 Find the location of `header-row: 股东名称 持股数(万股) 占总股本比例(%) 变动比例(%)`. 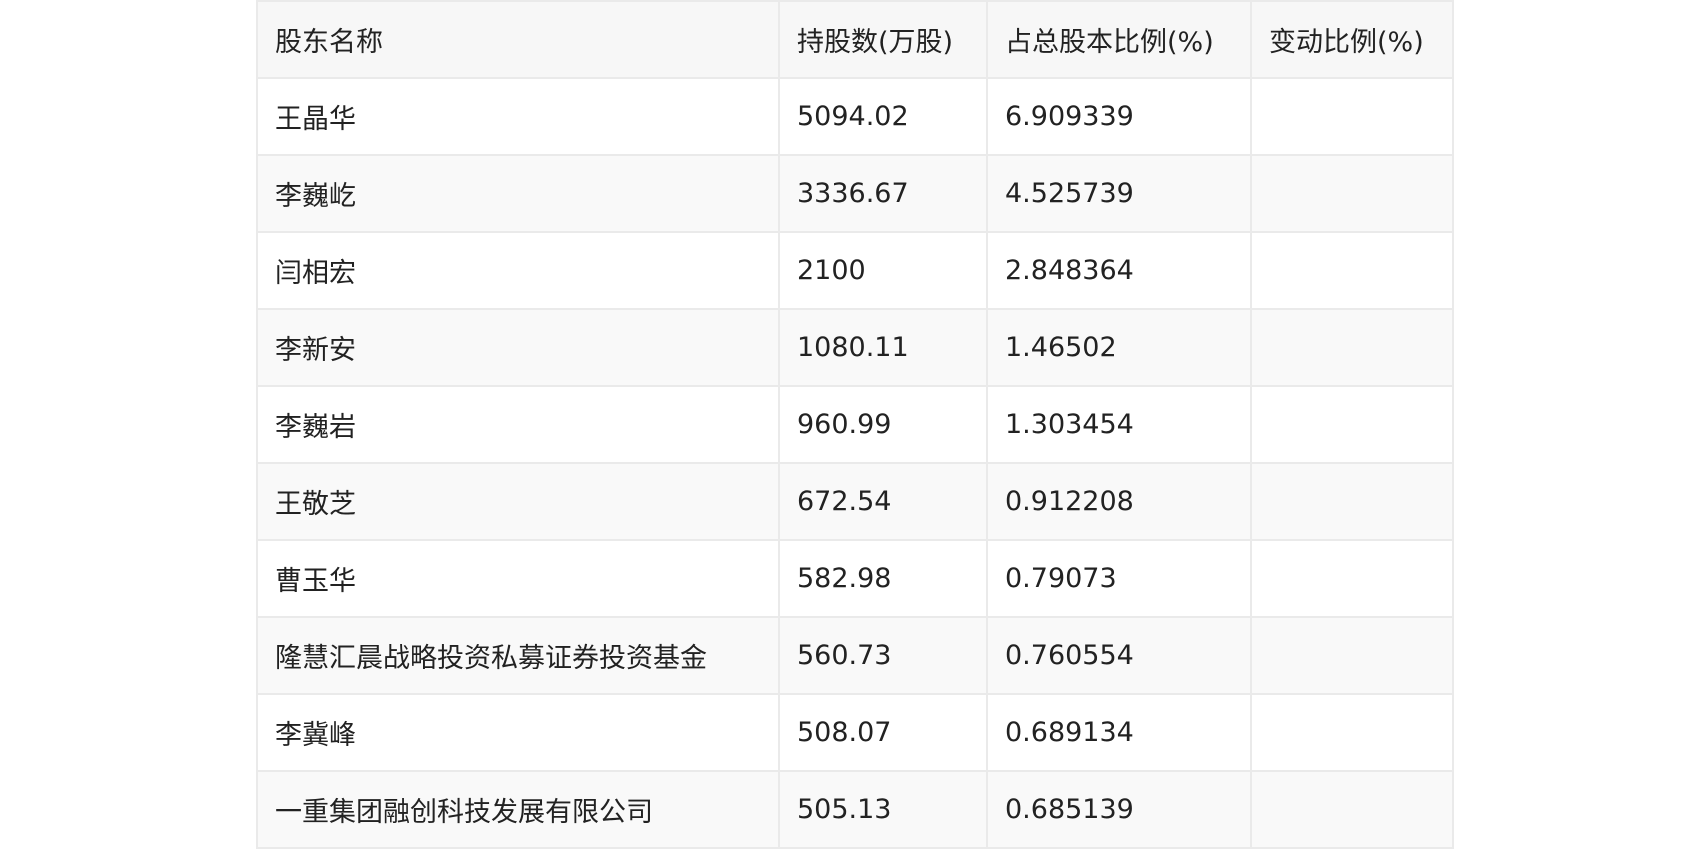

header-row: 股东名称 持股数(万股) 占总股本比例(%) 变动比例(%) is located at coordinates (855, 39).